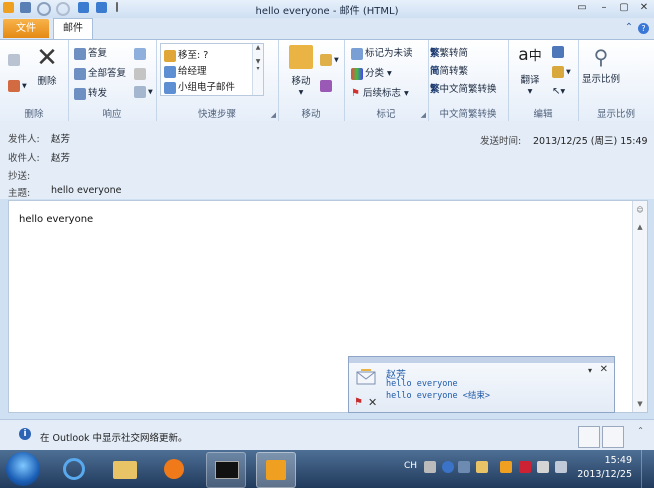  What do you see at coordinates (530, 70) in the screenshot?
I see `translate-button: a中 翻译 ▾` at bounding box center [530, 70].